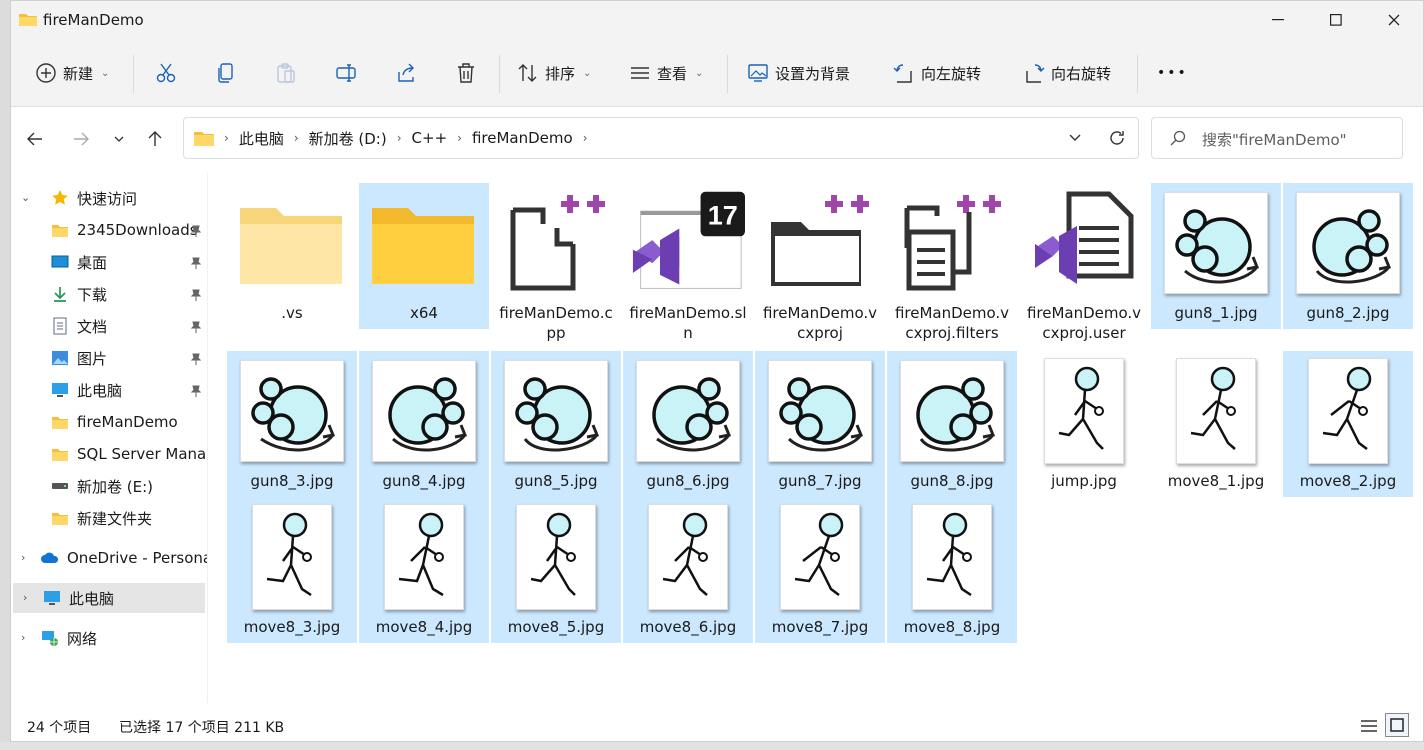  Describe the element at coordinates (798, 73) in the screenshot. I see `set-as-background-button: 设置为背景` at that location.